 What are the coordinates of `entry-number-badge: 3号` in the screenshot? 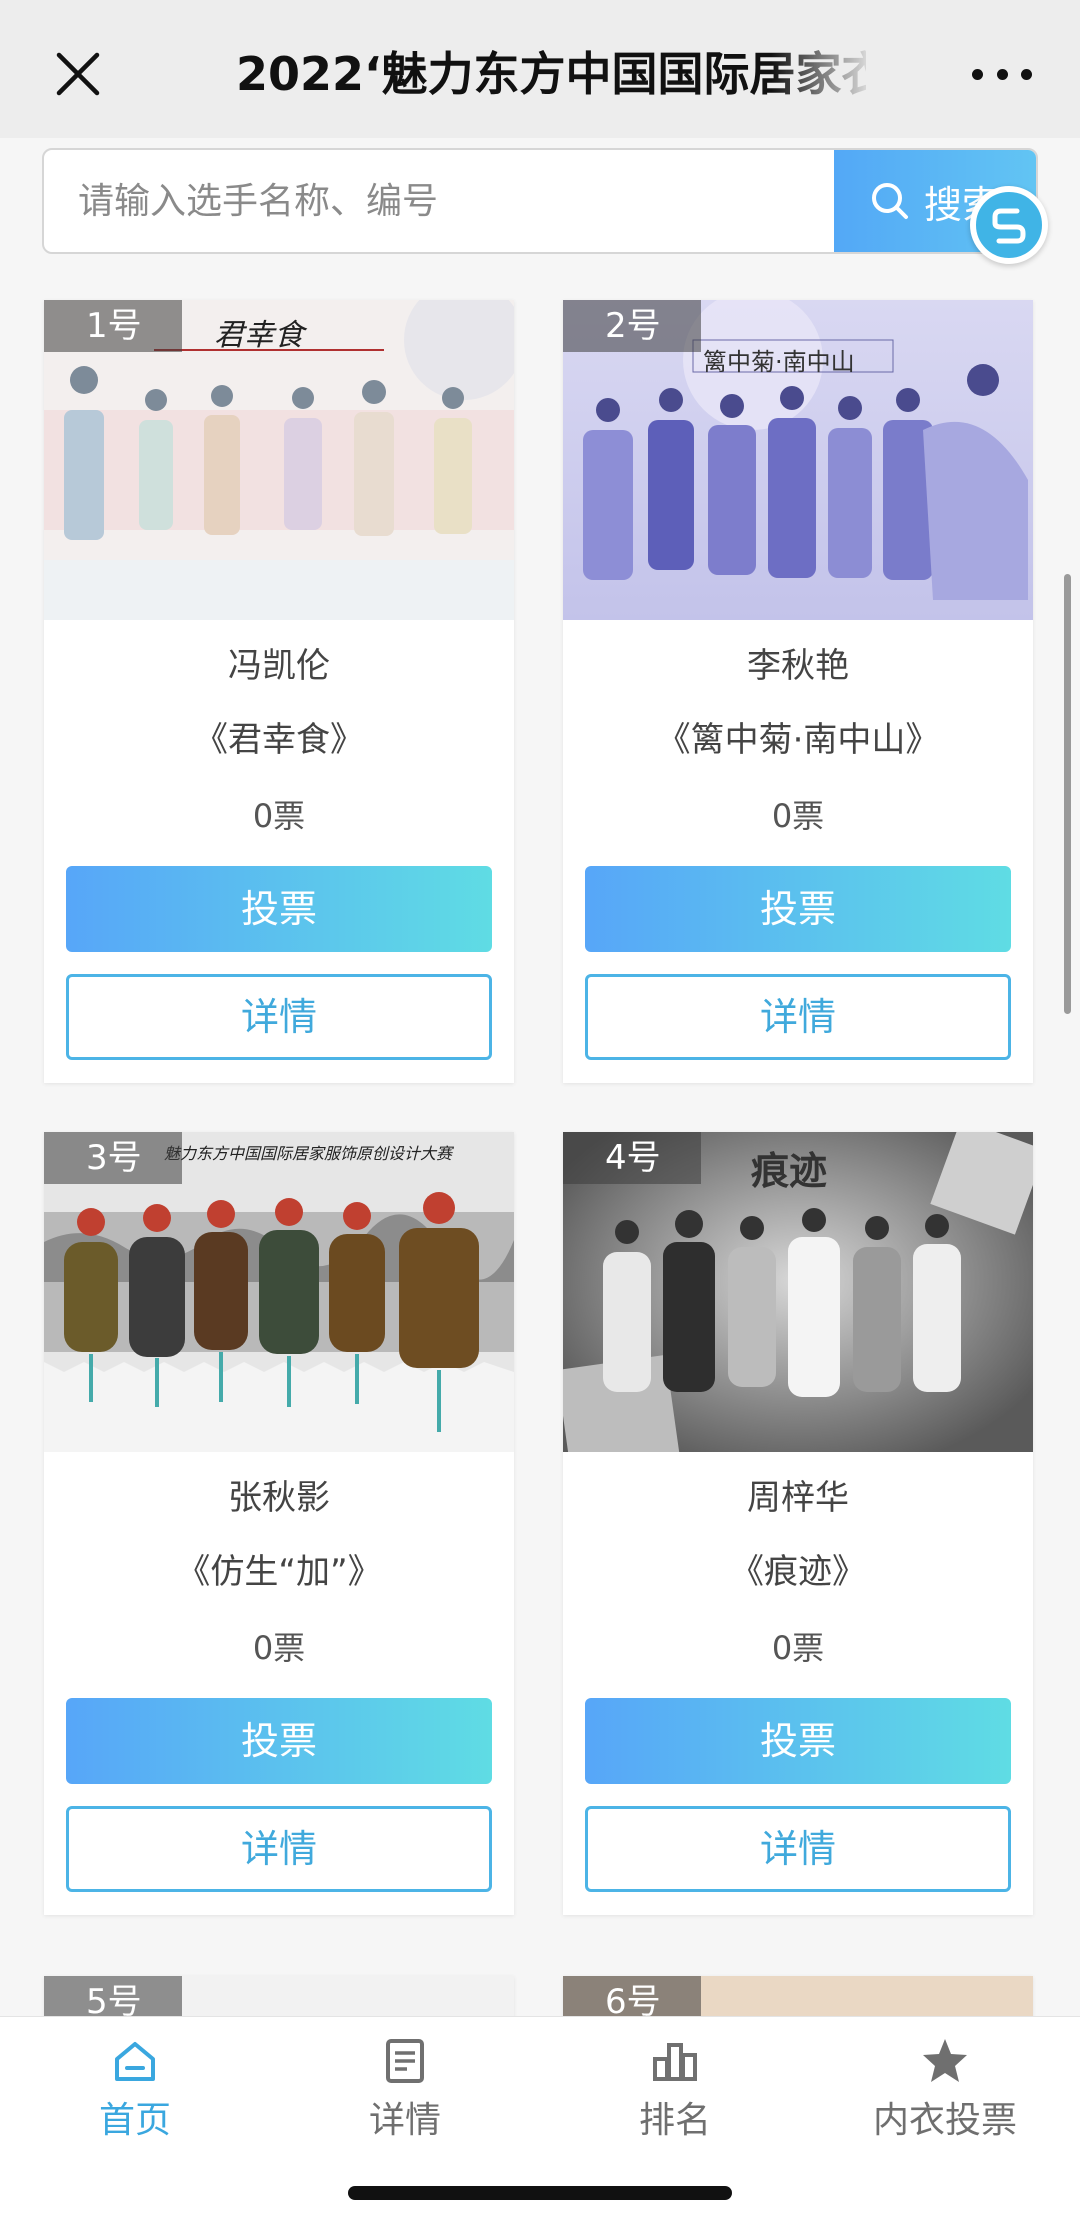 It's located at (113, 1158).